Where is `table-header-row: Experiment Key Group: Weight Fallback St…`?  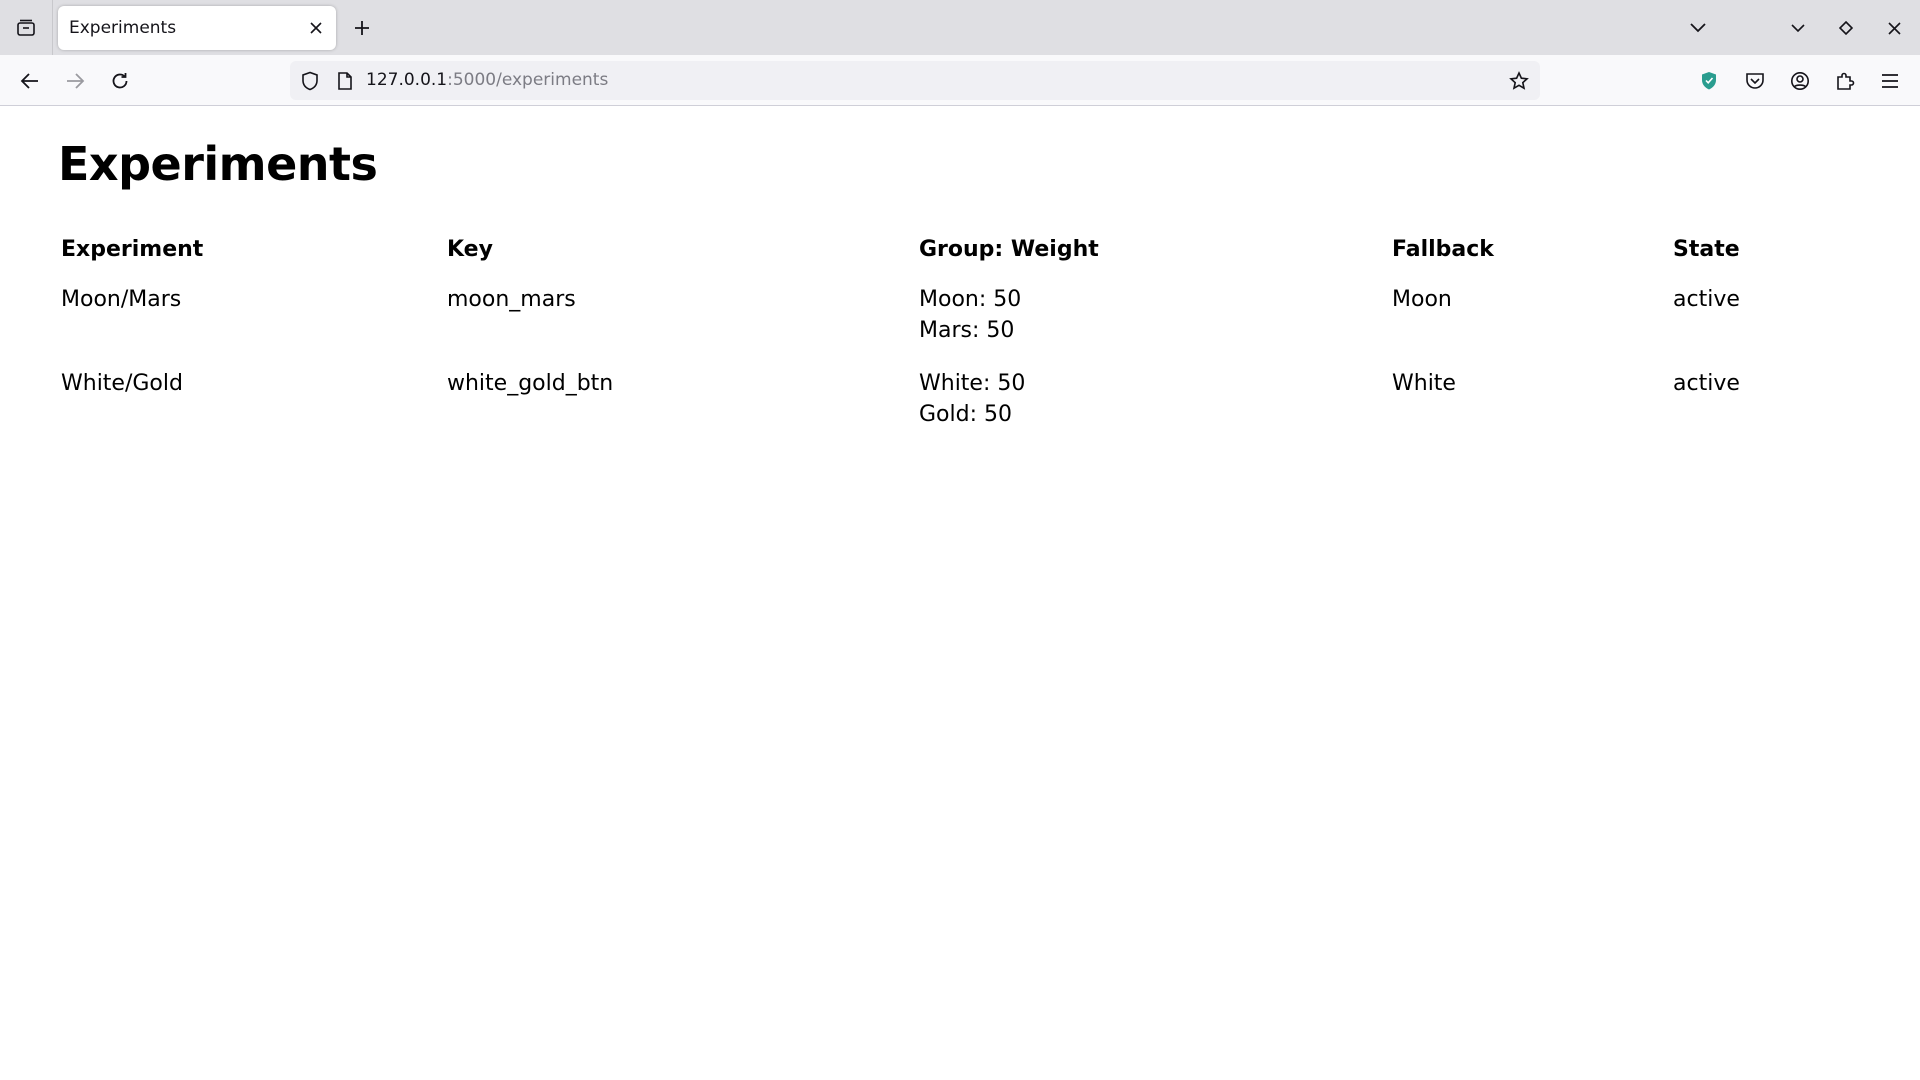
table-header-row: Experiment Key Group: Weight Fallback St… is located at coordinates (964, 258).